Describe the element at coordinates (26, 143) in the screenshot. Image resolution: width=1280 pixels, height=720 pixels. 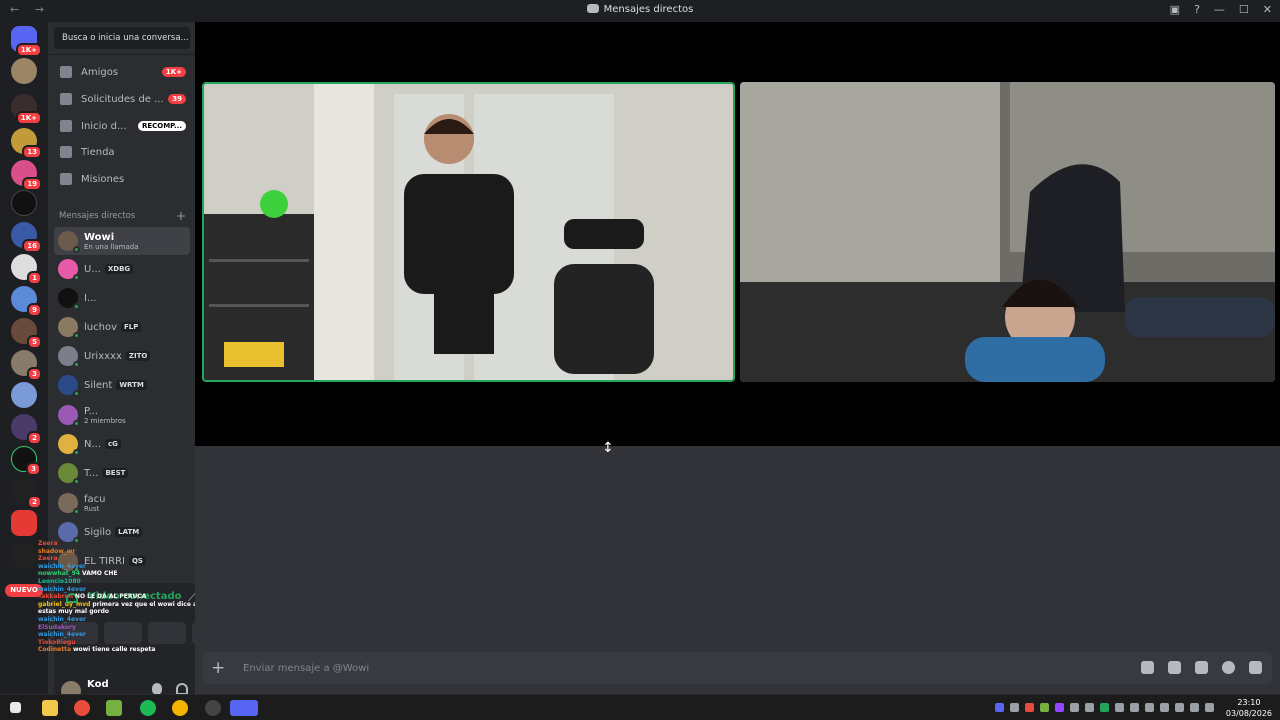
I see `server-icon: 13` at that location.